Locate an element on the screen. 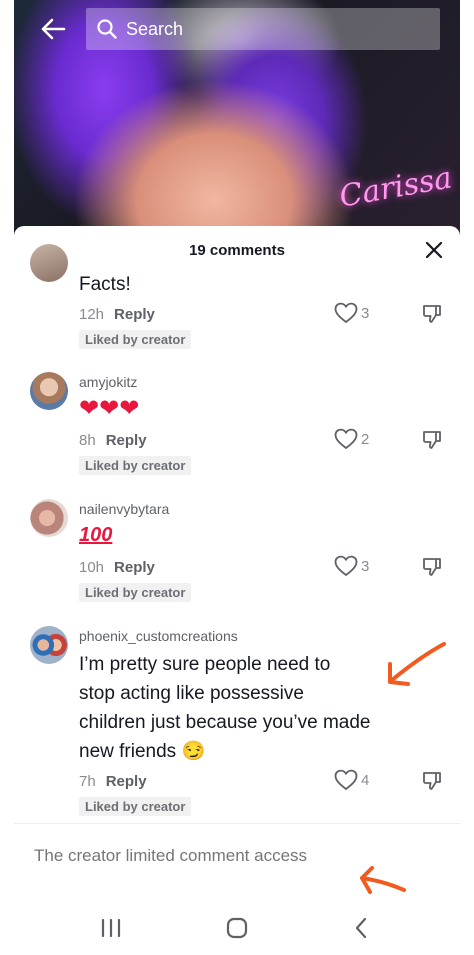  home-icon is located at coordinates (237, 928).